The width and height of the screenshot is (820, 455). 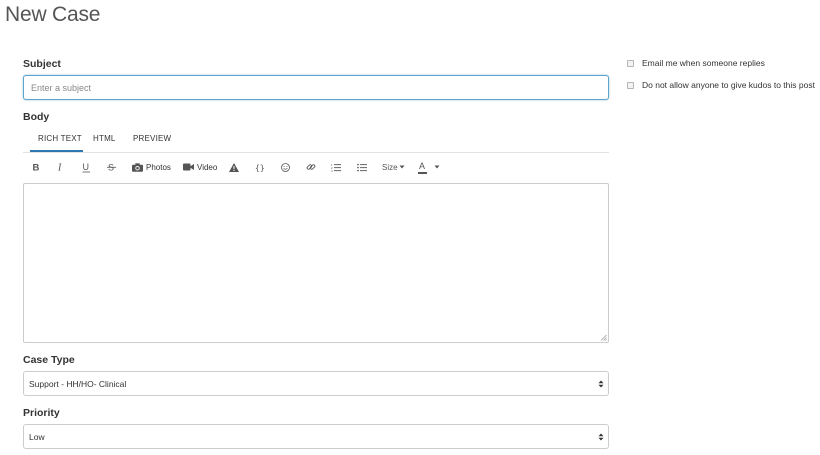 What do you see at coordinates (311, 167) in the screenshot?
I see `link-icon` at bounding box center [311, 167].